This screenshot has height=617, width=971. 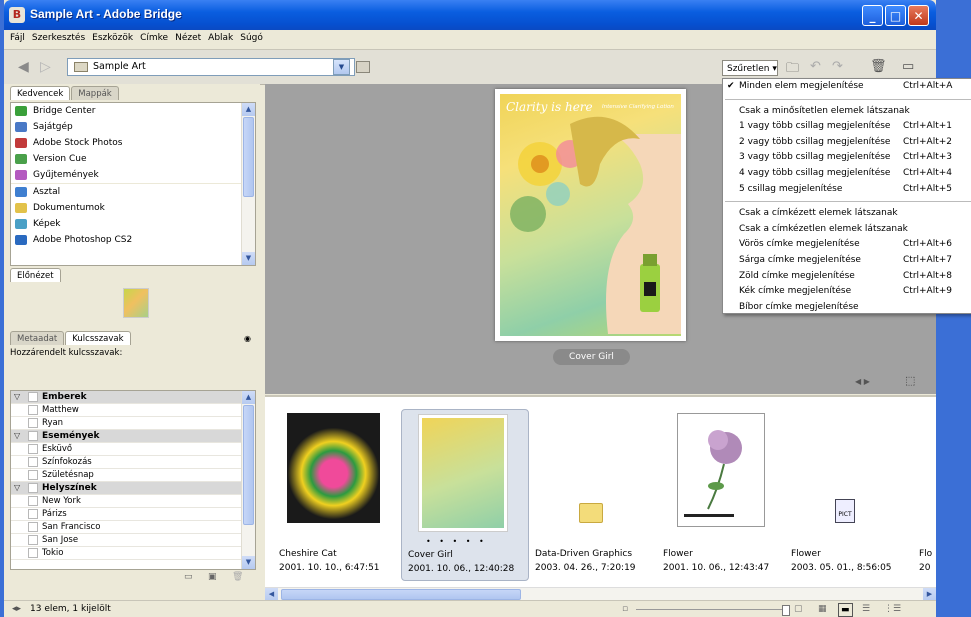 What do you see at coordinates (133, 553) in the screenshot?
I see `keyword-item: Tokio` at bounding box center [133, 553].